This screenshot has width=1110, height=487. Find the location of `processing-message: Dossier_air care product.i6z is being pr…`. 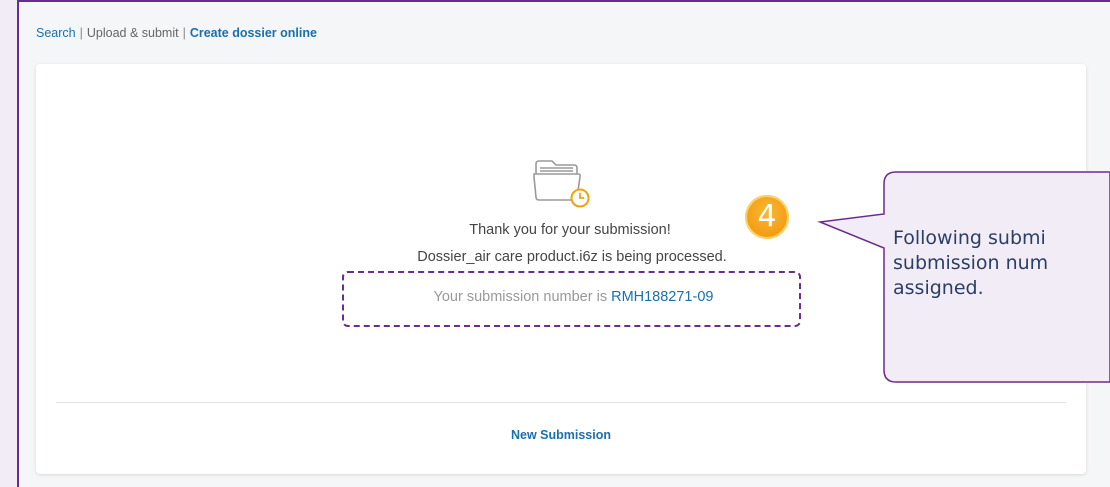

processing-message: Dossier_air care product.i6z is being pr… is located at coordinates (572, 257).